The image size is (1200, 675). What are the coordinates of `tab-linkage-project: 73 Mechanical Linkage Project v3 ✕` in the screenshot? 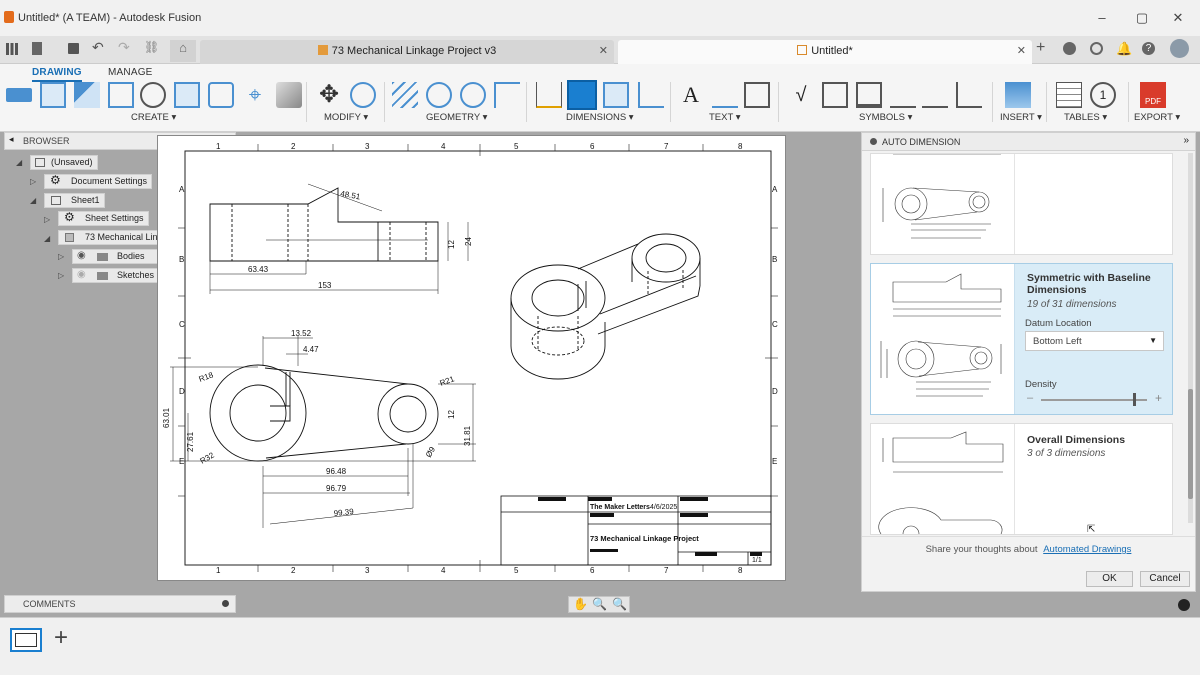 It's located at (407, 52).